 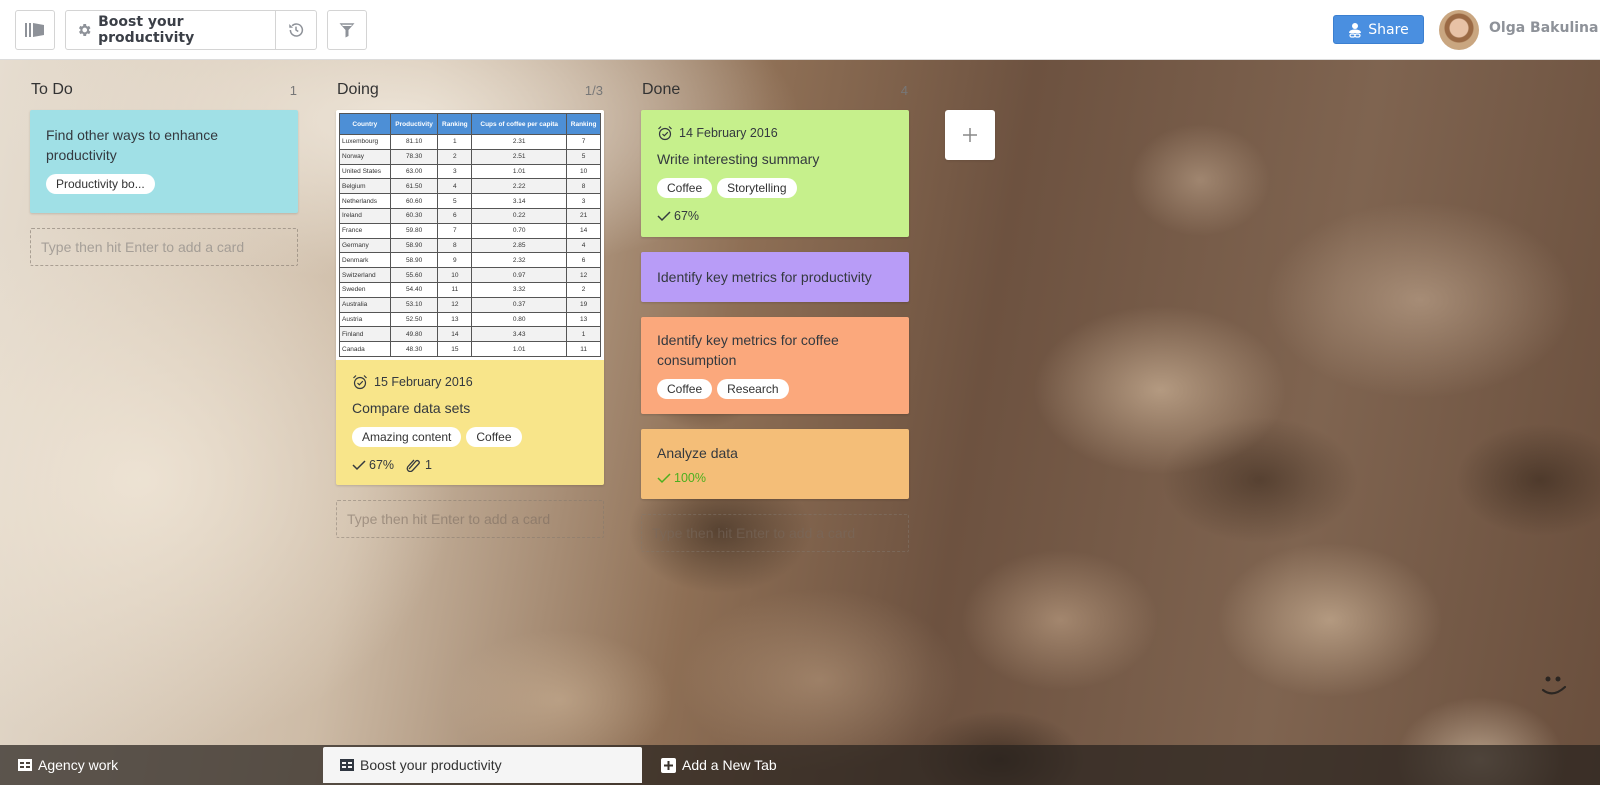 I want to click on smiley-icon, so click(x=1555, y=689).